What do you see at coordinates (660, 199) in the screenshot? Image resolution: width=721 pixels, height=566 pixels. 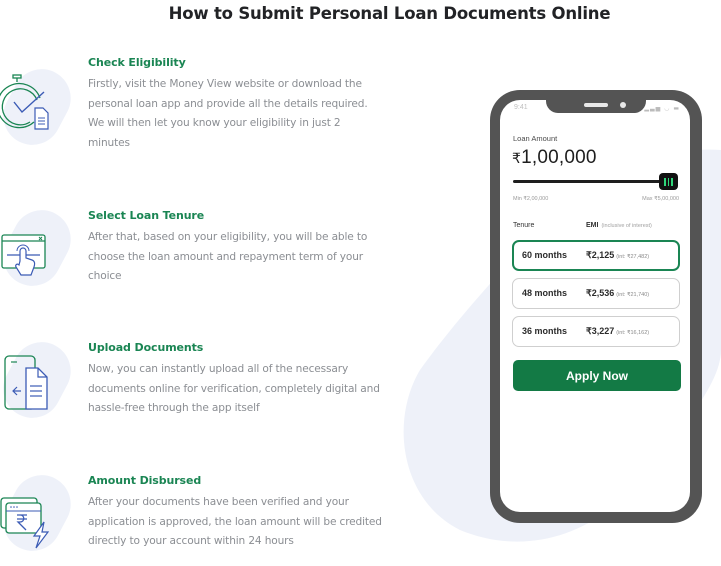 I see `slider-max-label: Max ₹5,00,000` at bounding box center [660, 199].